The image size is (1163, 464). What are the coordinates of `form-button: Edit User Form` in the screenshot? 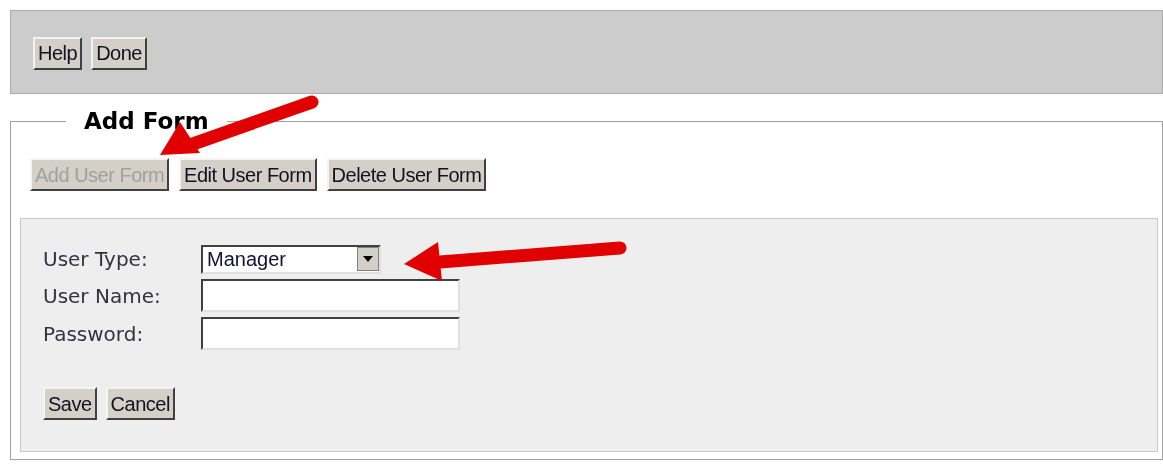 It's located at (248, 174).